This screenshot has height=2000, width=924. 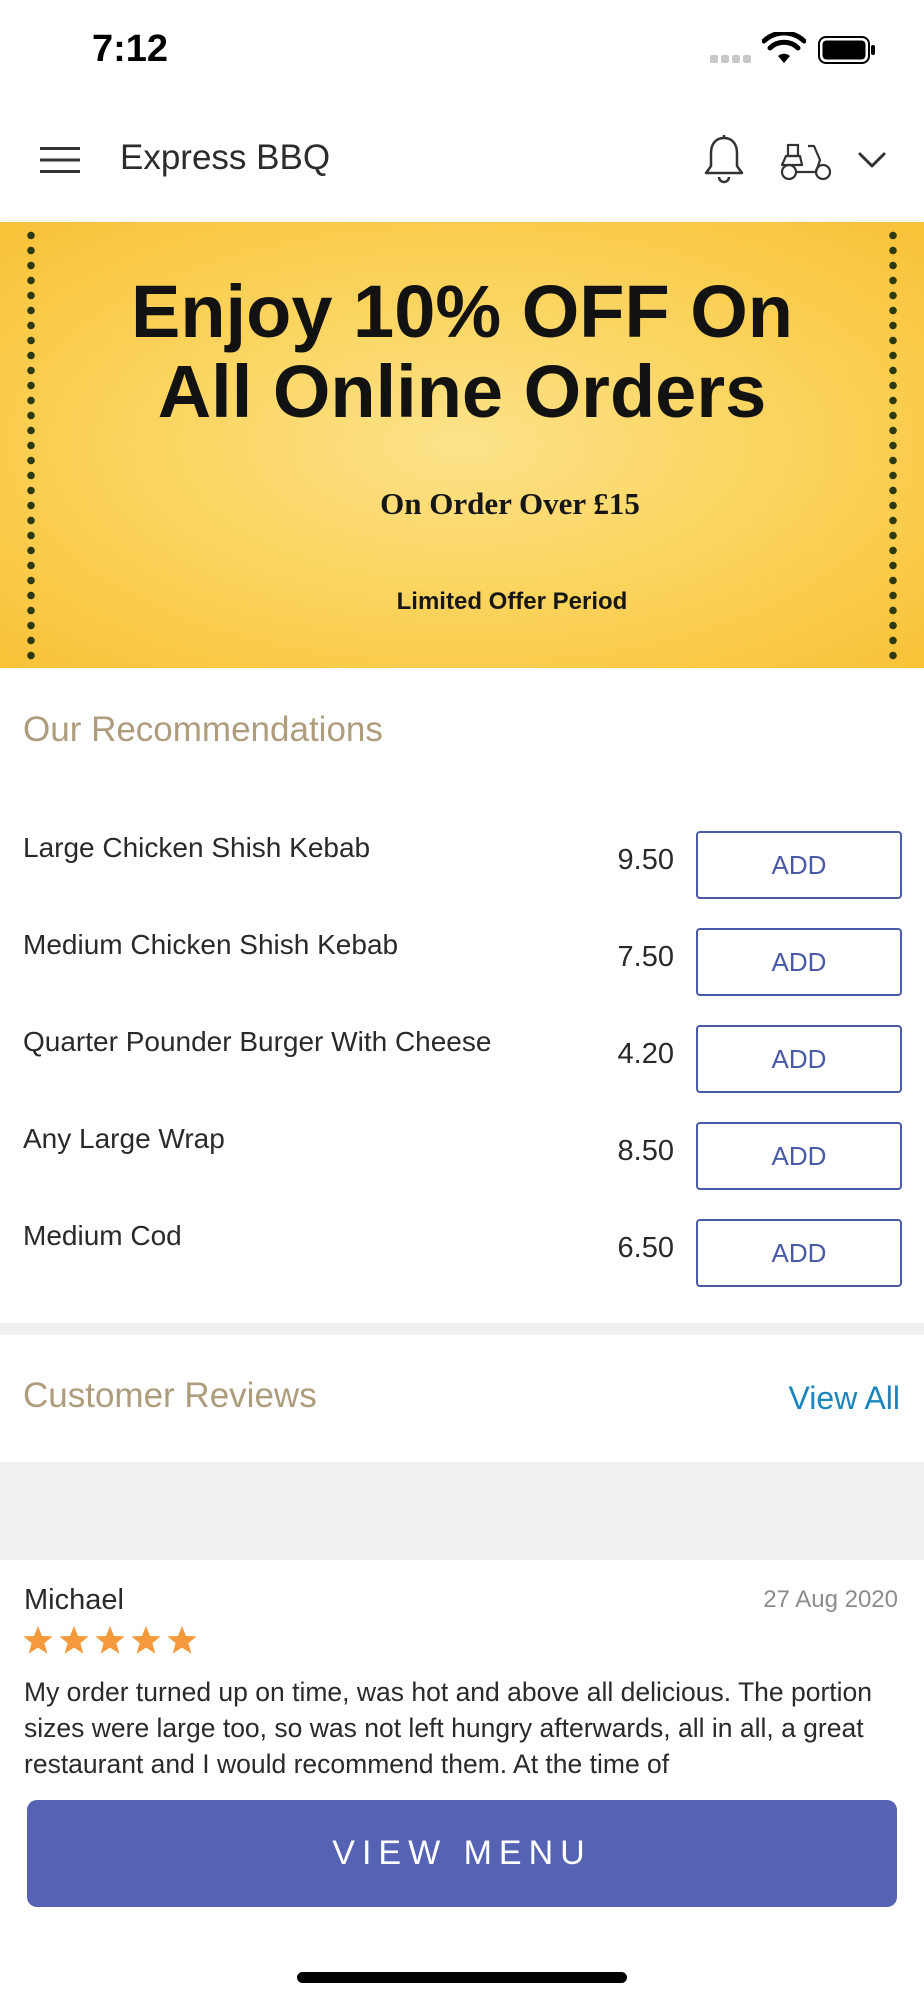 What do you see at coordinates (462, 1153) in the screenshot?
I see `recommendation-item: Any Large Wrap 8.50 ADD` at bounding box center [462, 1153].